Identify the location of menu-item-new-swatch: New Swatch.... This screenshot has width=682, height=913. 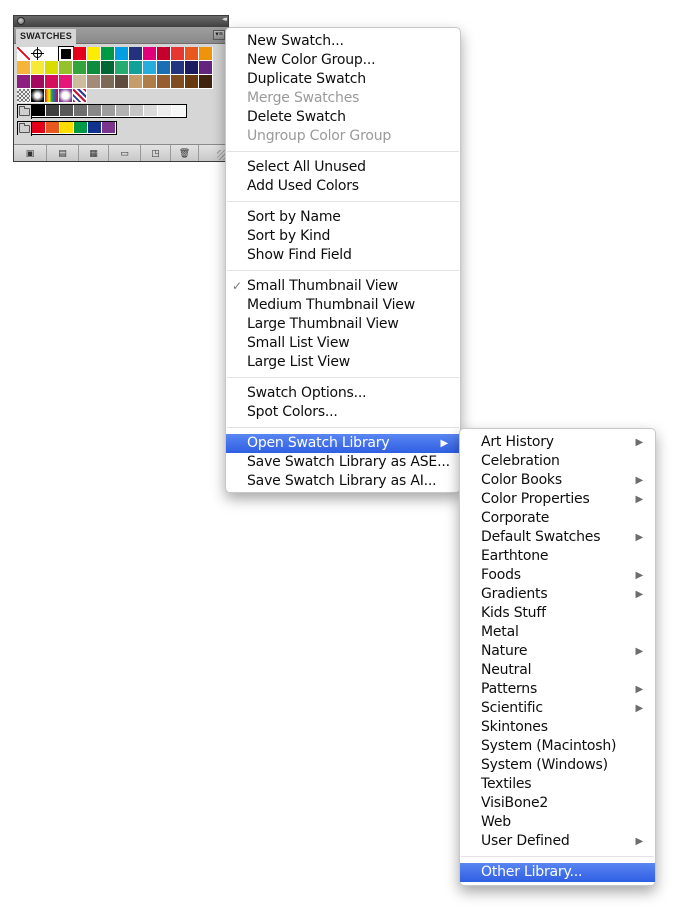
(343, 41).